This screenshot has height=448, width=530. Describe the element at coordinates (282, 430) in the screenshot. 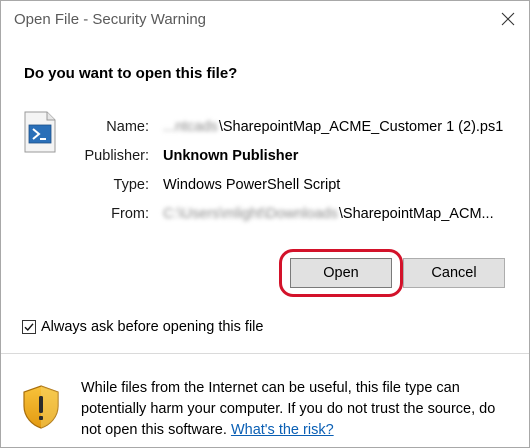

I see `whats-the-risk-link: What's the risk?` at that location.